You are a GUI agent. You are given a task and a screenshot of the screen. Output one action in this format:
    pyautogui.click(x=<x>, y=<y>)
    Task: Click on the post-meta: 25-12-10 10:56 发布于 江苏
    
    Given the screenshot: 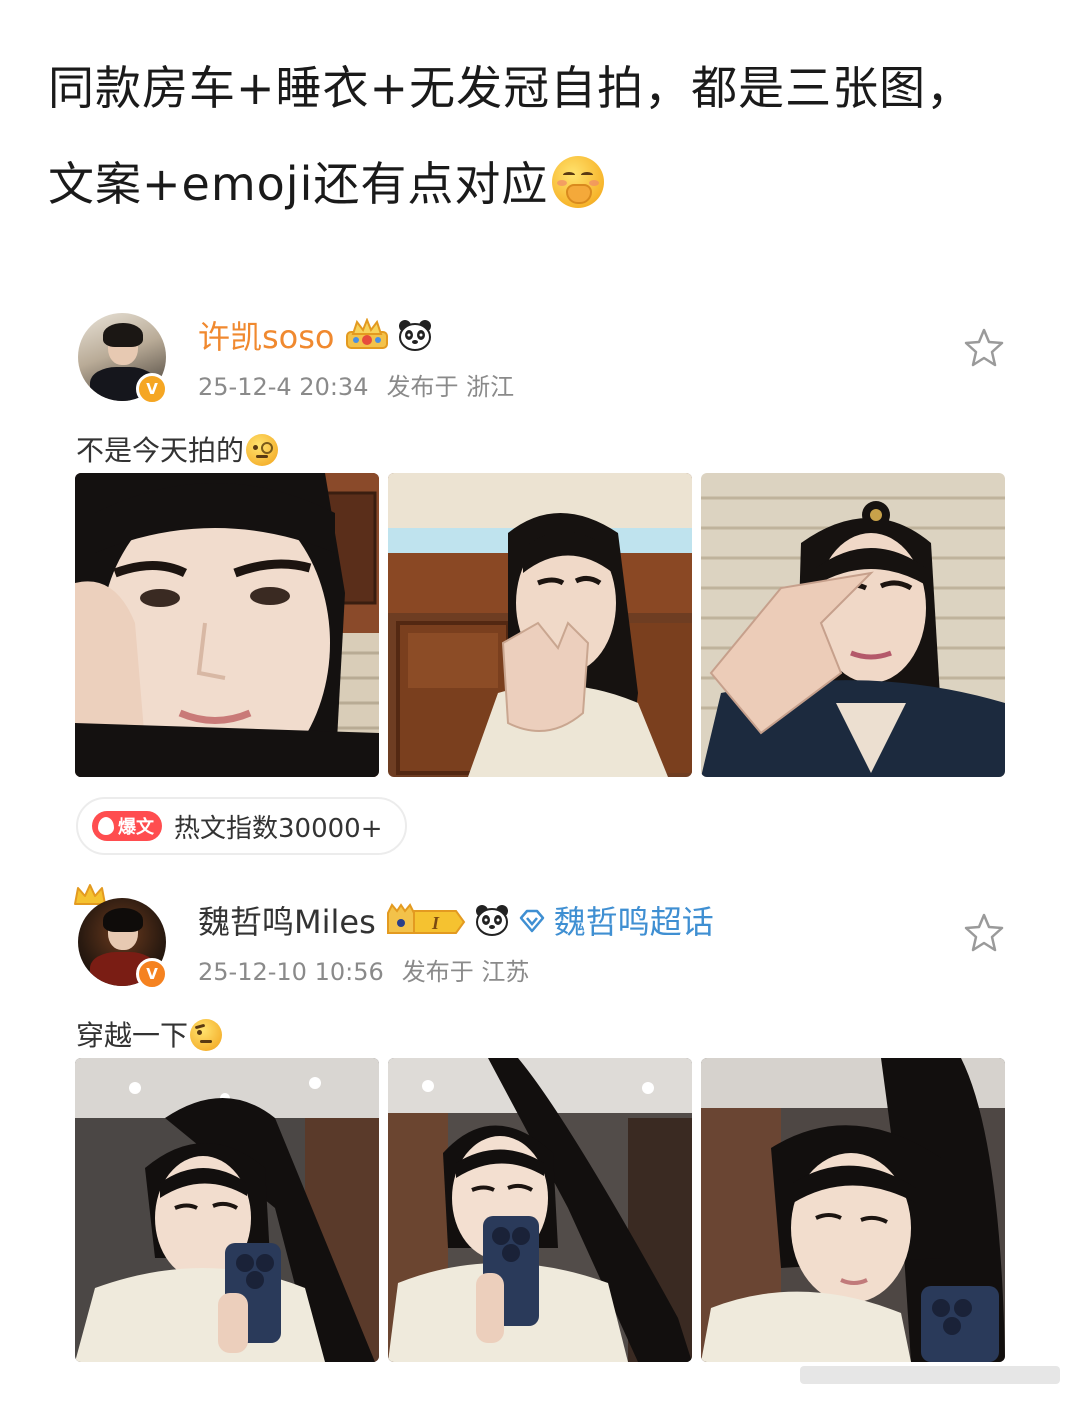 What is the action you would take?
    pyautogui.click(x=363, y=969)
    